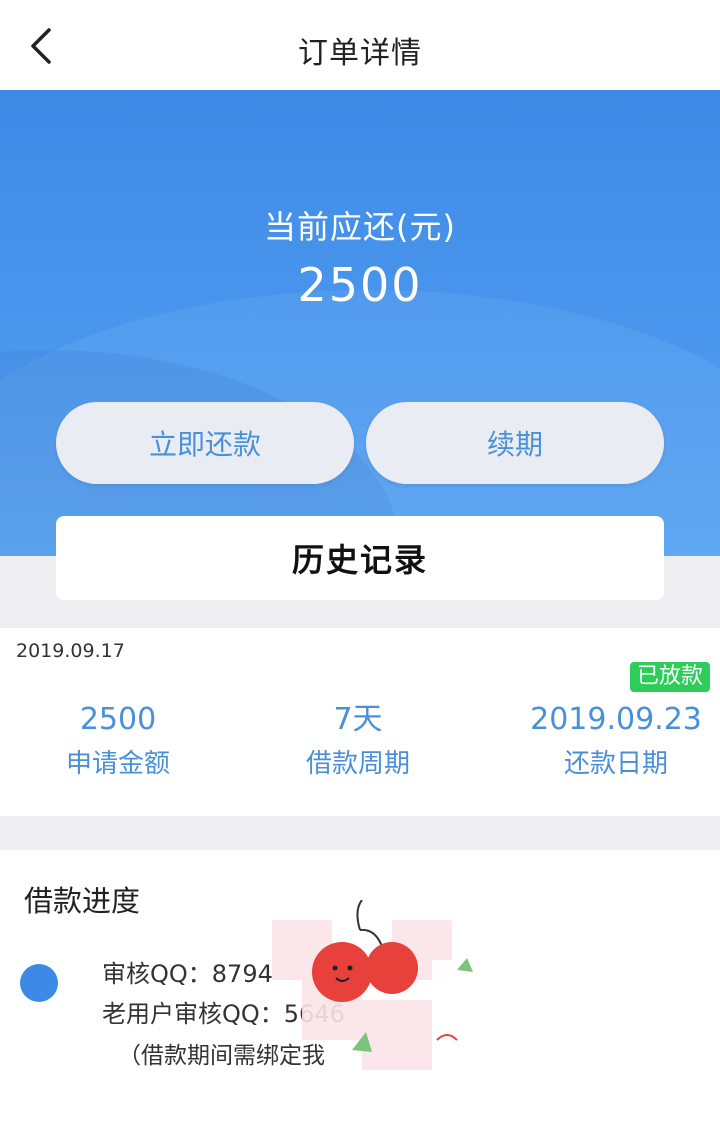 Image resolution: width=720 pixels, height=1132 pixels. What do you see at coordinates (118, 719) in the screenshot?
I see `stat-value: 2500` at bounding box center [118, 719].